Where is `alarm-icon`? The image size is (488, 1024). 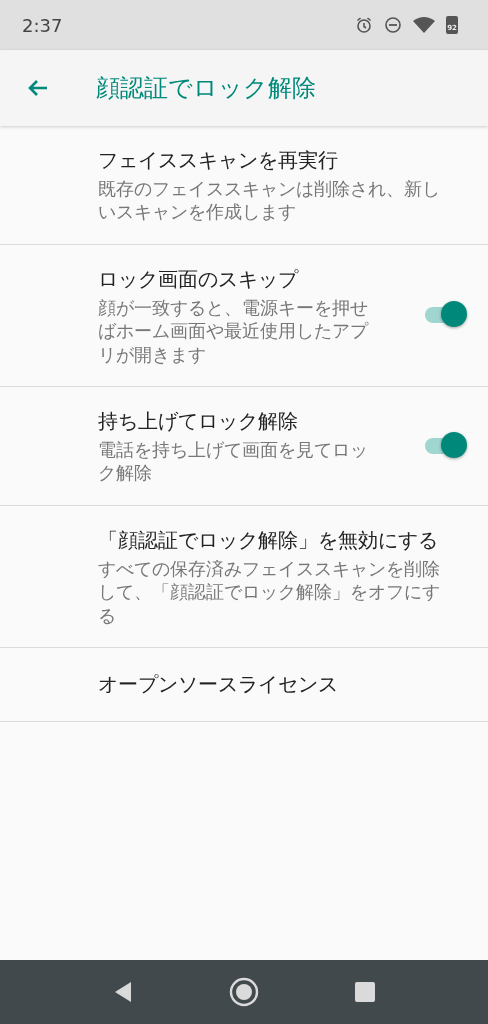 alarm-icon is located at coordinates (364, 25).